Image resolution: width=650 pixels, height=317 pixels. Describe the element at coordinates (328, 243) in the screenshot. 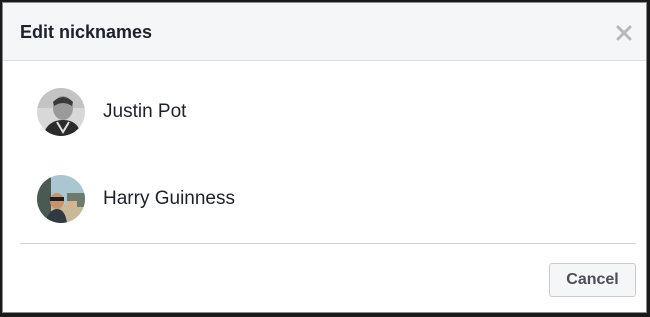

I see `footer-divider` at that location.